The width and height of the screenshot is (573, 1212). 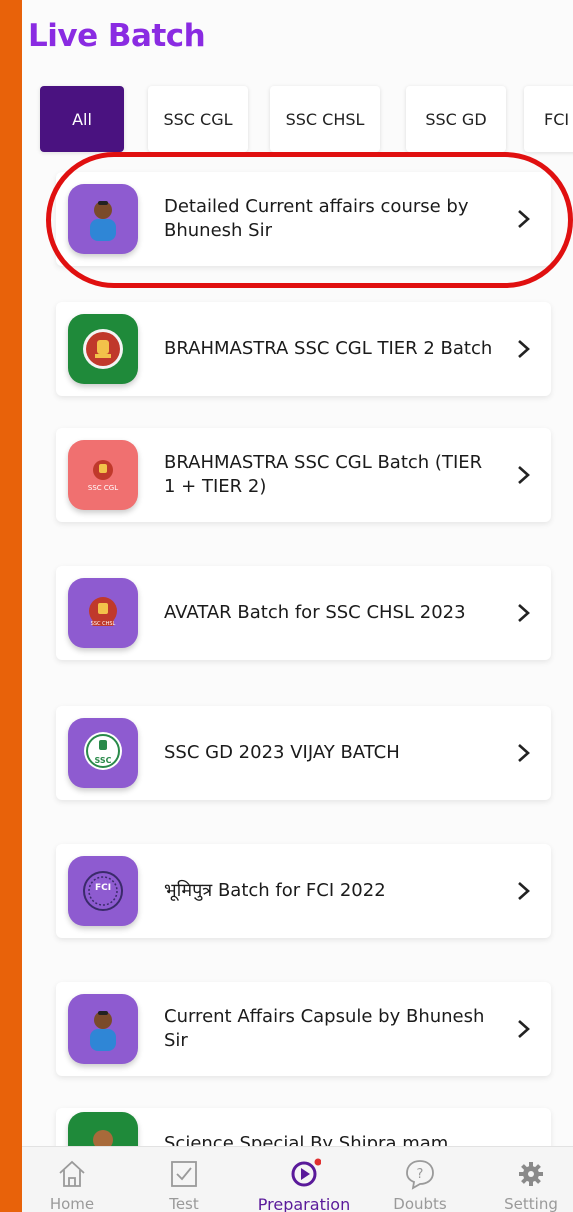 I want to click on ssc-chsl-emblem-icon: SSC CHSL, so click(x=103, y=613).